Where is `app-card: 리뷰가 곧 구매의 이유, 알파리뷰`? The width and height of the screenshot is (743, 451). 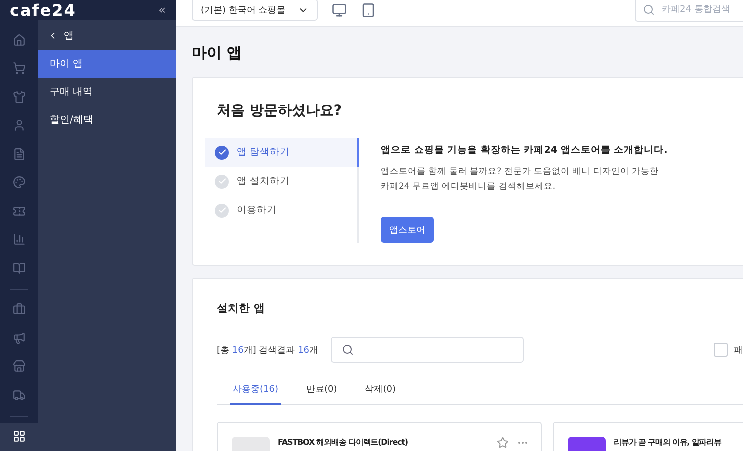 app-card: 리뷰가 곧 구매의 이유, 알파리뷰 is located at coordinates (648, 436).